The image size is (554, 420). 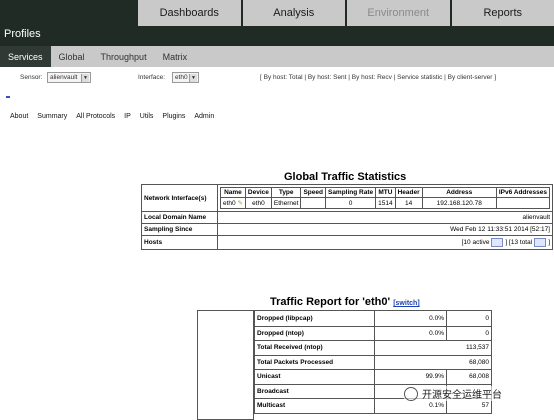 What do you see at coordinates (315, 348) in the screenshot?
I see `row-label: Total Received (ntop)` at bounding box center [315, 348].